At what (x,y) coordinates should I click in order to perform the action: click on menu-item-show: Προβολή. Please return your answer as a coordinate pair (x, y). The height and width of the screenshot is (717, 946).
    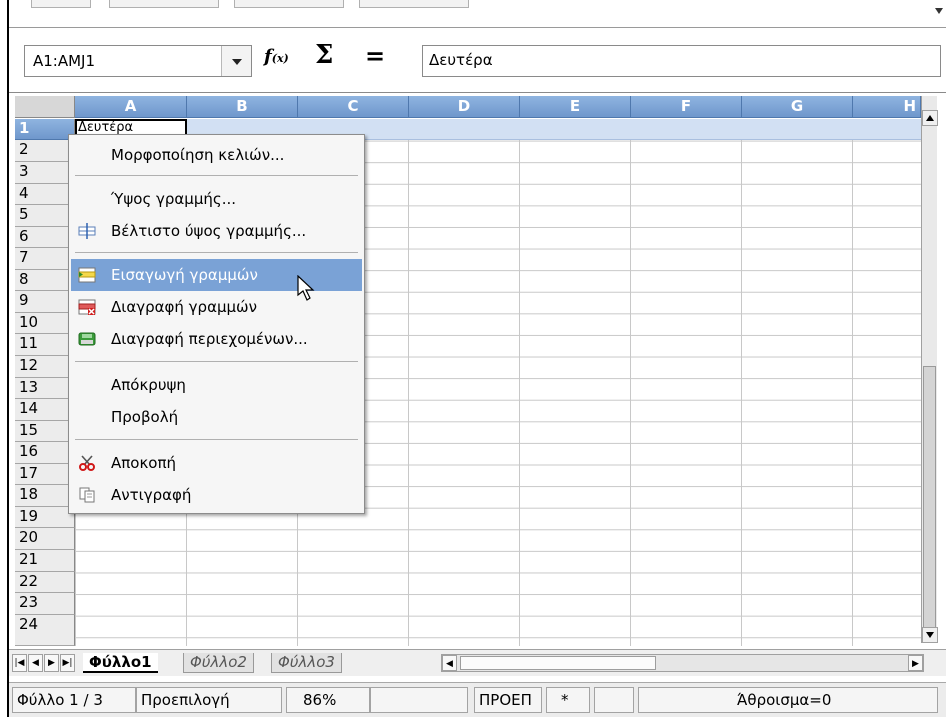
    Looking at the image, I should click on (216, 417).